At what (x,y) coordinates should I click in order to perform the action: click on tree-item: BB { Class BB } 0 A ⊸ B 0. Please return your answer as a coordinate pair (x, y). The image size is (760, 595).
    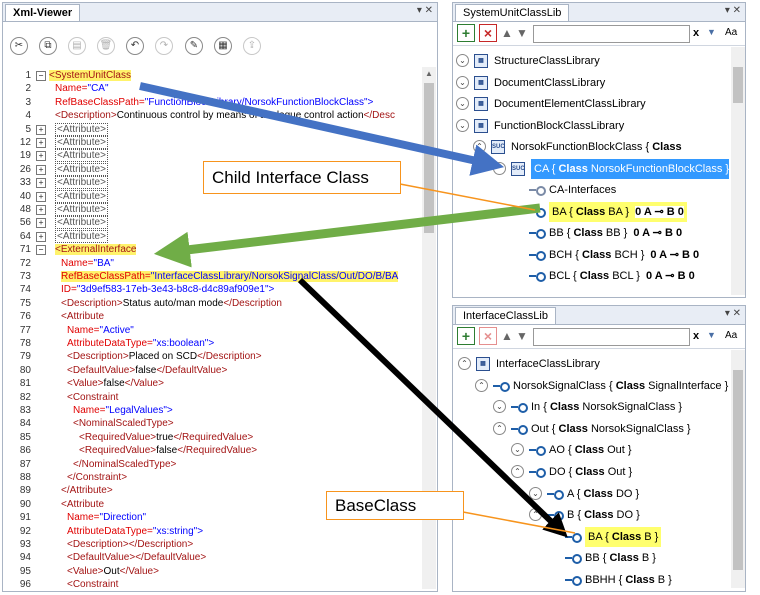
    Looking at the image, I should click on (591, 233).